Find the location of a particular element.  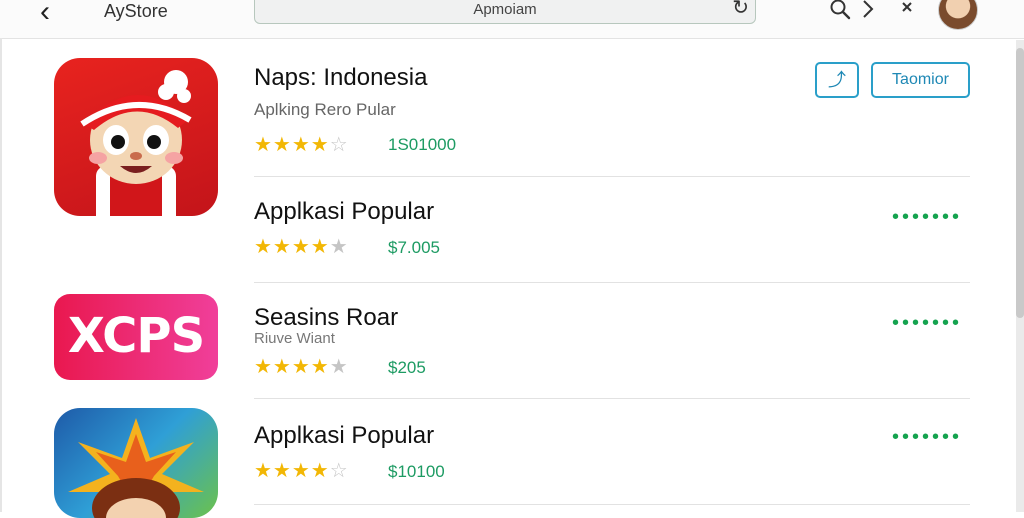

app-price: $10100 is located at coordinates (416, 471).